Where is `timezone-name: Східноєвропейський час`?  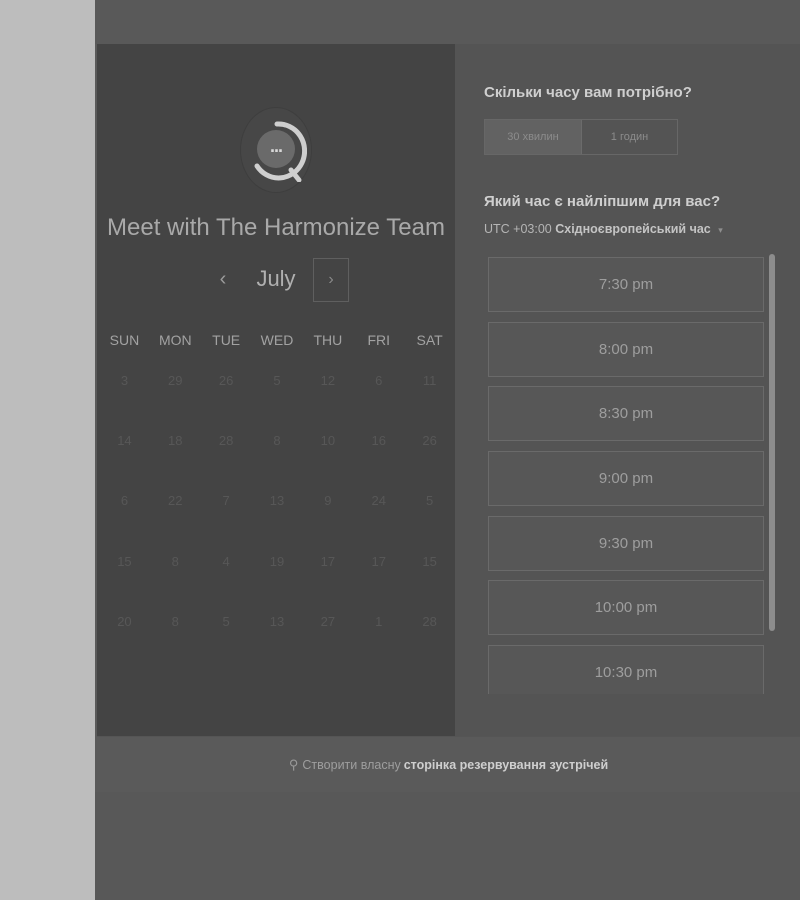 timezone-name: Східноєвропейський час is located at coordinates (633, 229).